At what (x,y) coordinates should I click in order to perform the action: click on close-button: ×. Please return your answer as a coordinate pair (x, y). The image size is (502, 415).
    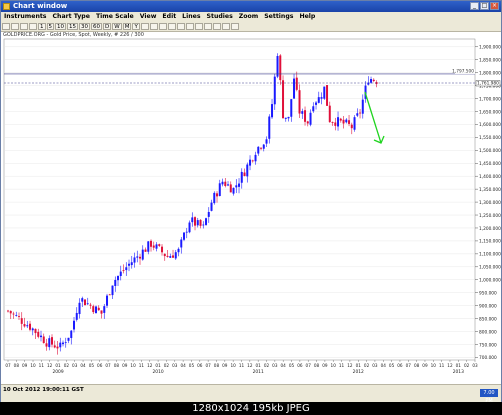
    Looking at the image, I should click on (494, 6).